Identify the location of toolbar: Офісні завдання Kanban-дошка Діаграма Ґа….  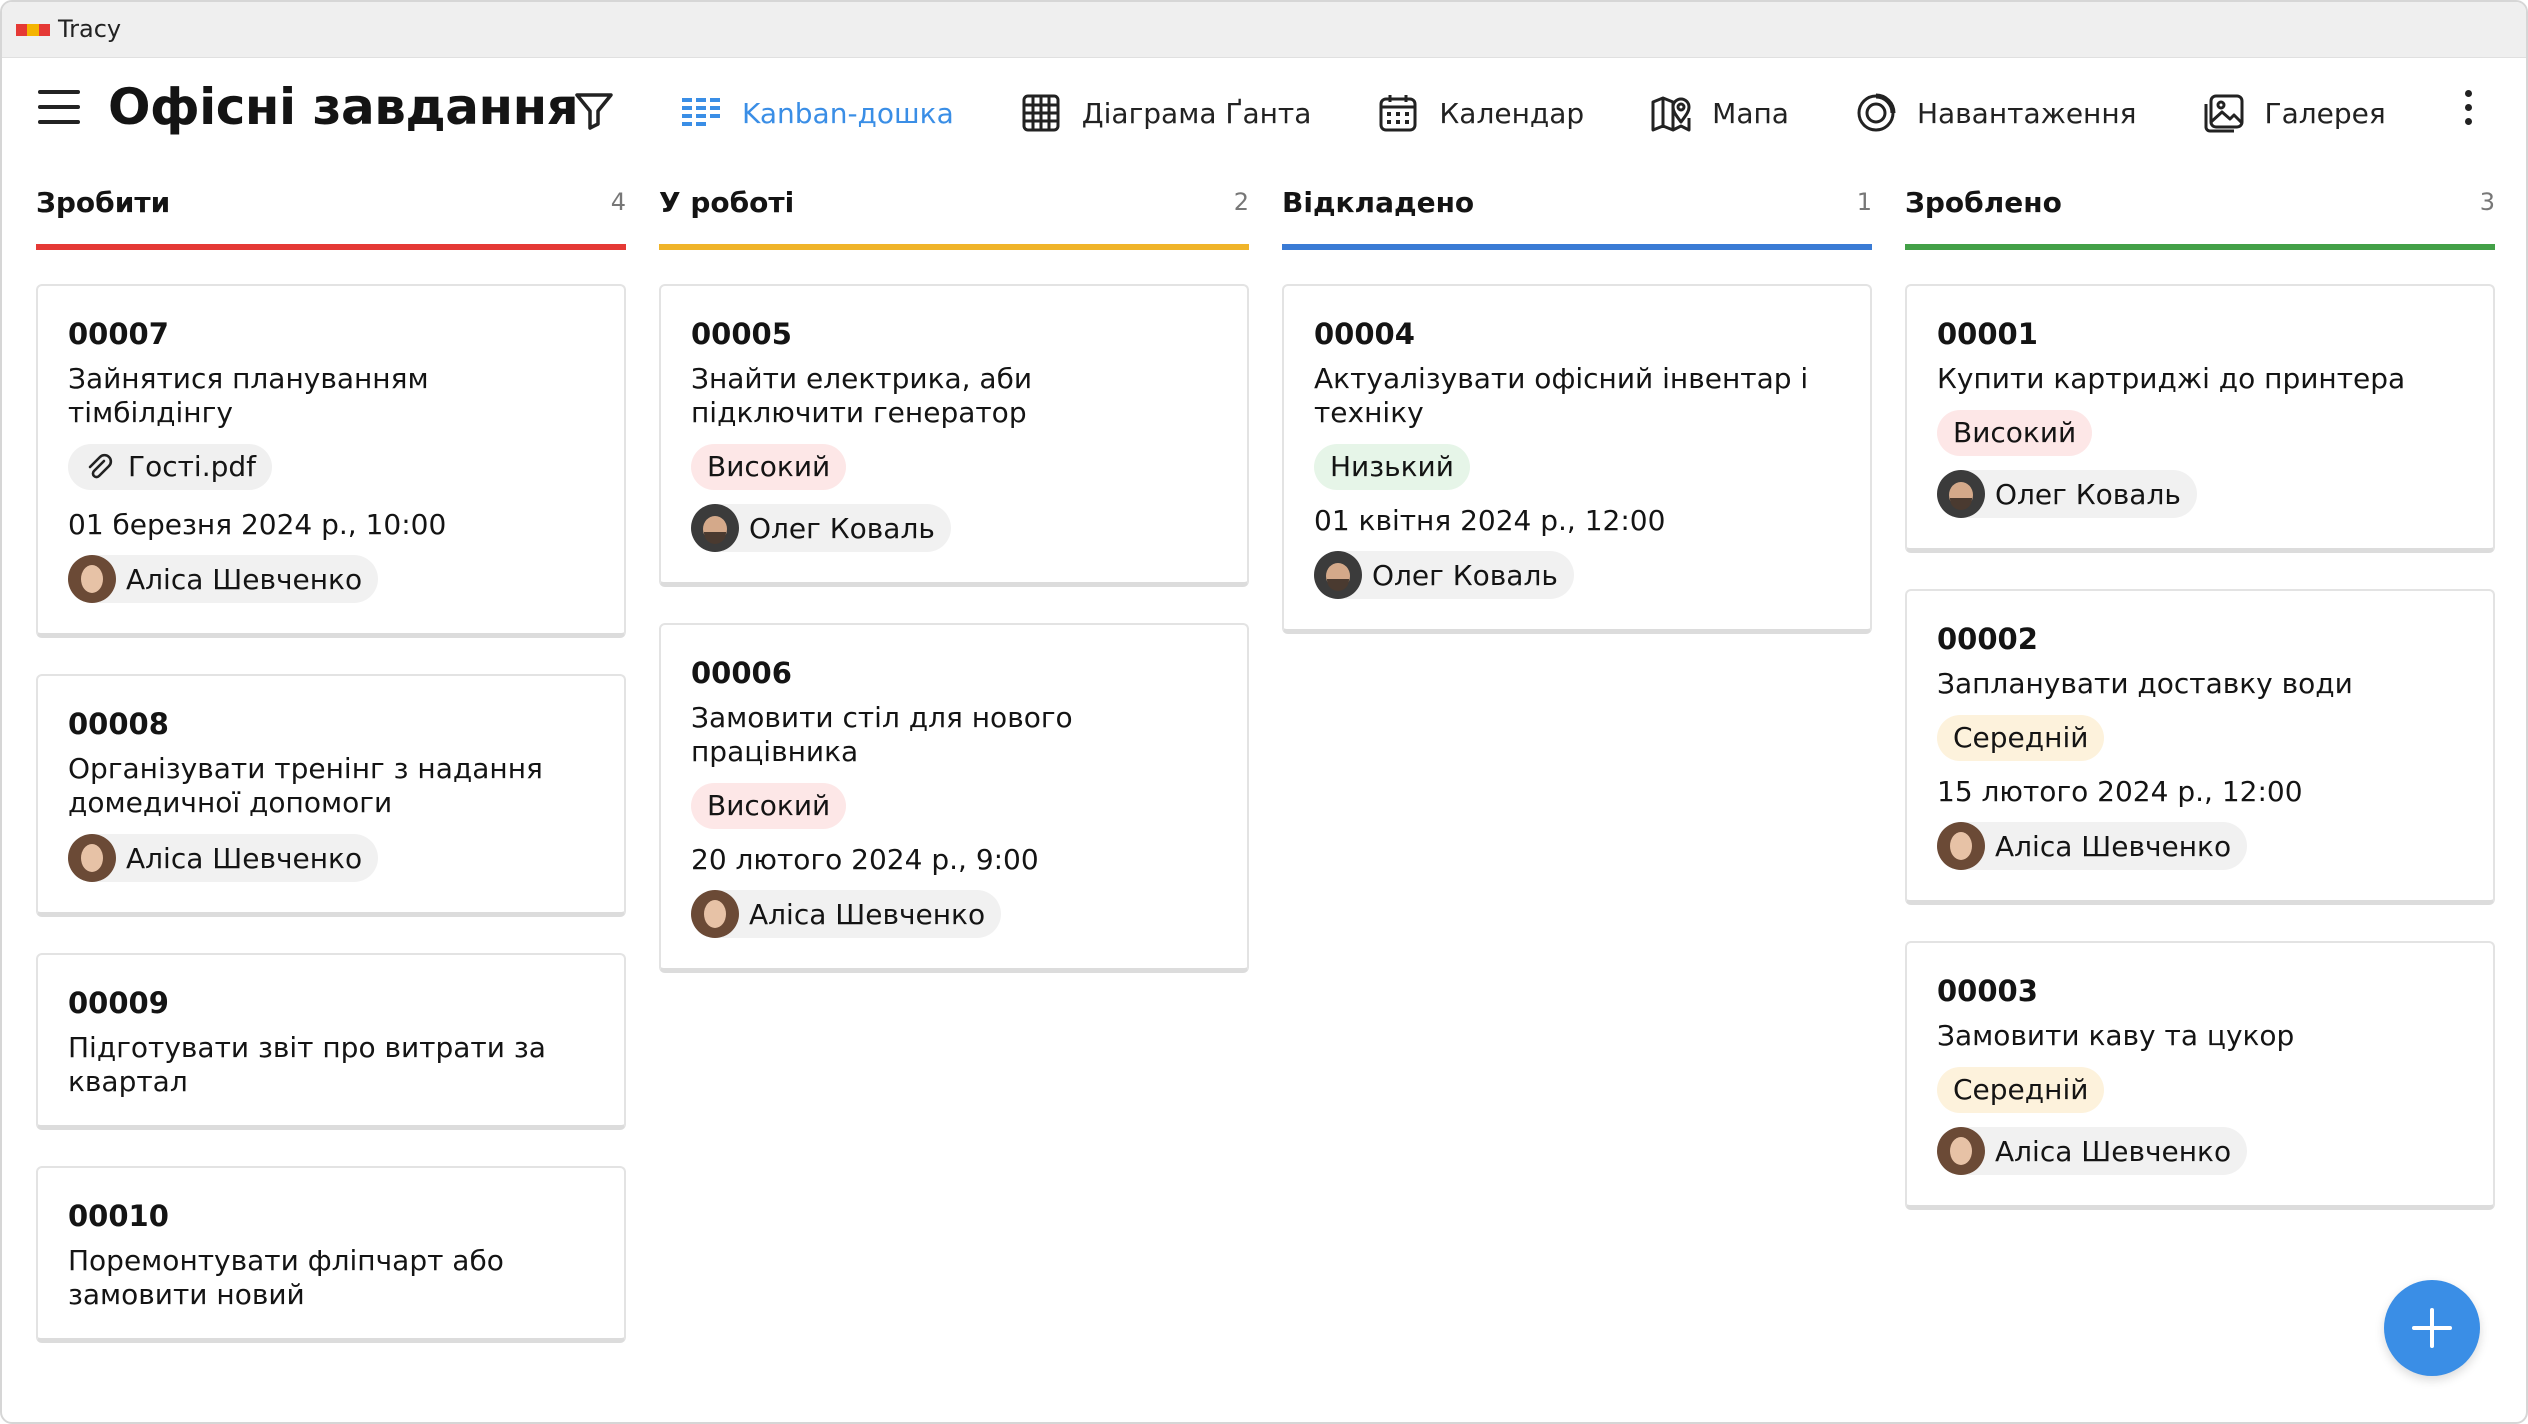
(1264, 110).